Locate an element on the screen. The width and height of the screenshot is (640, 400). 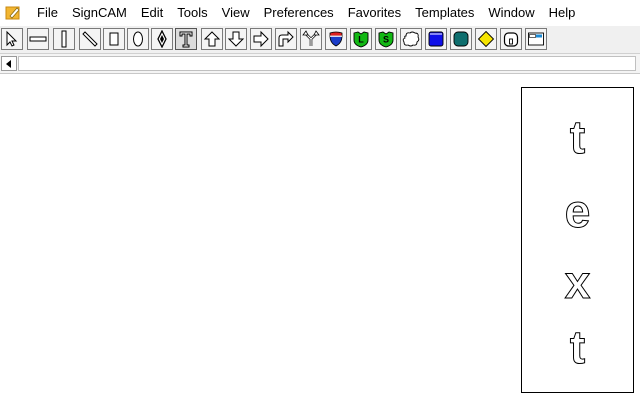
select-arrow-button is located at coordinates (12, 39).